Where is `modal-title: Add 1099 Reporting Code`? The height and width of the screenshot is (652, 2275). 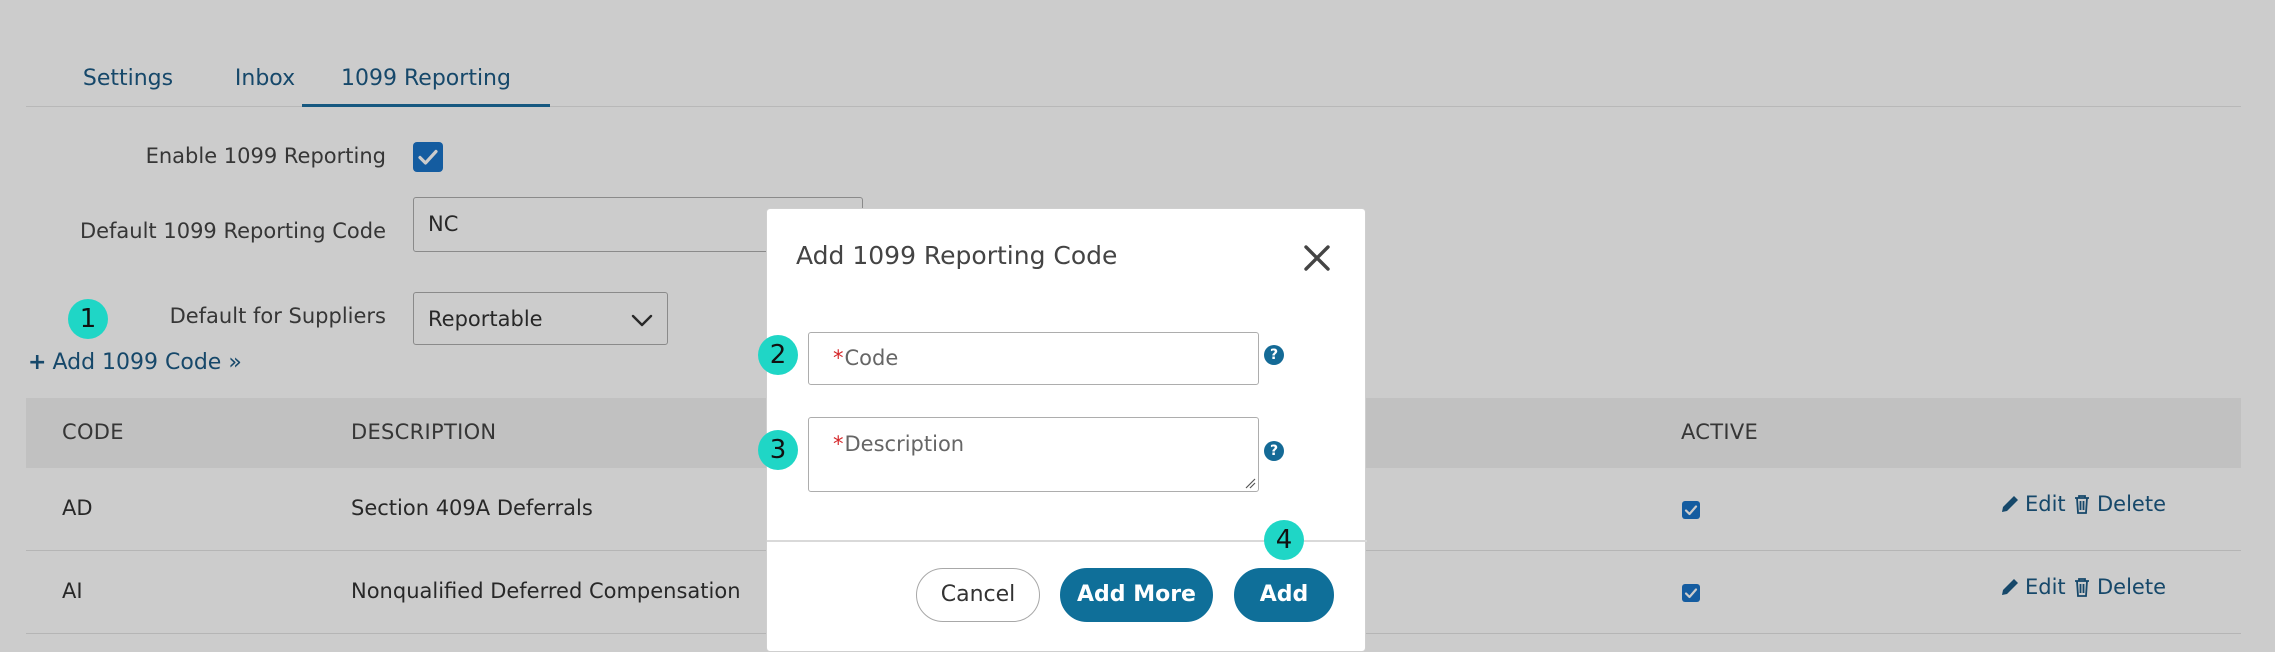 modal-title: Add 1099 Reporting Code is located at coordinates (957, 255).